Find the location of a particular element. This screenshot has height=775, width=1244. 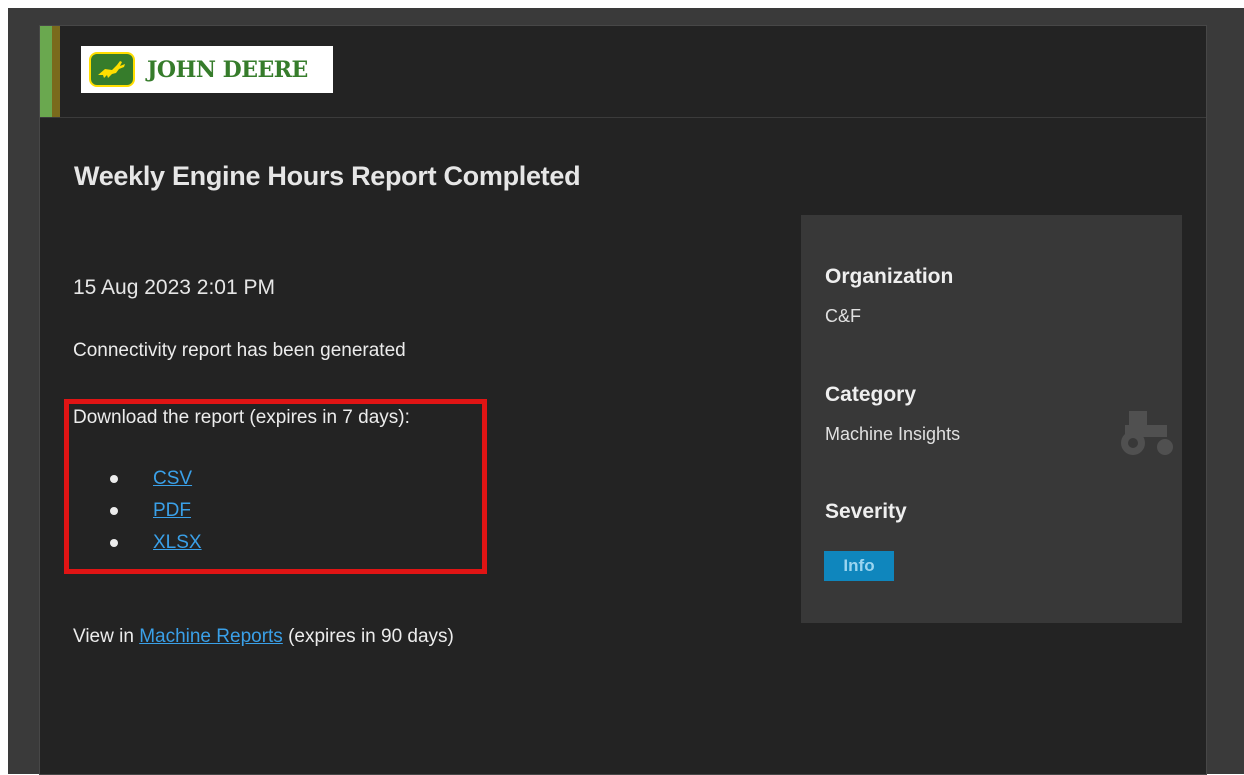

organization-heading: Organization is located at coordinates (889, 276).